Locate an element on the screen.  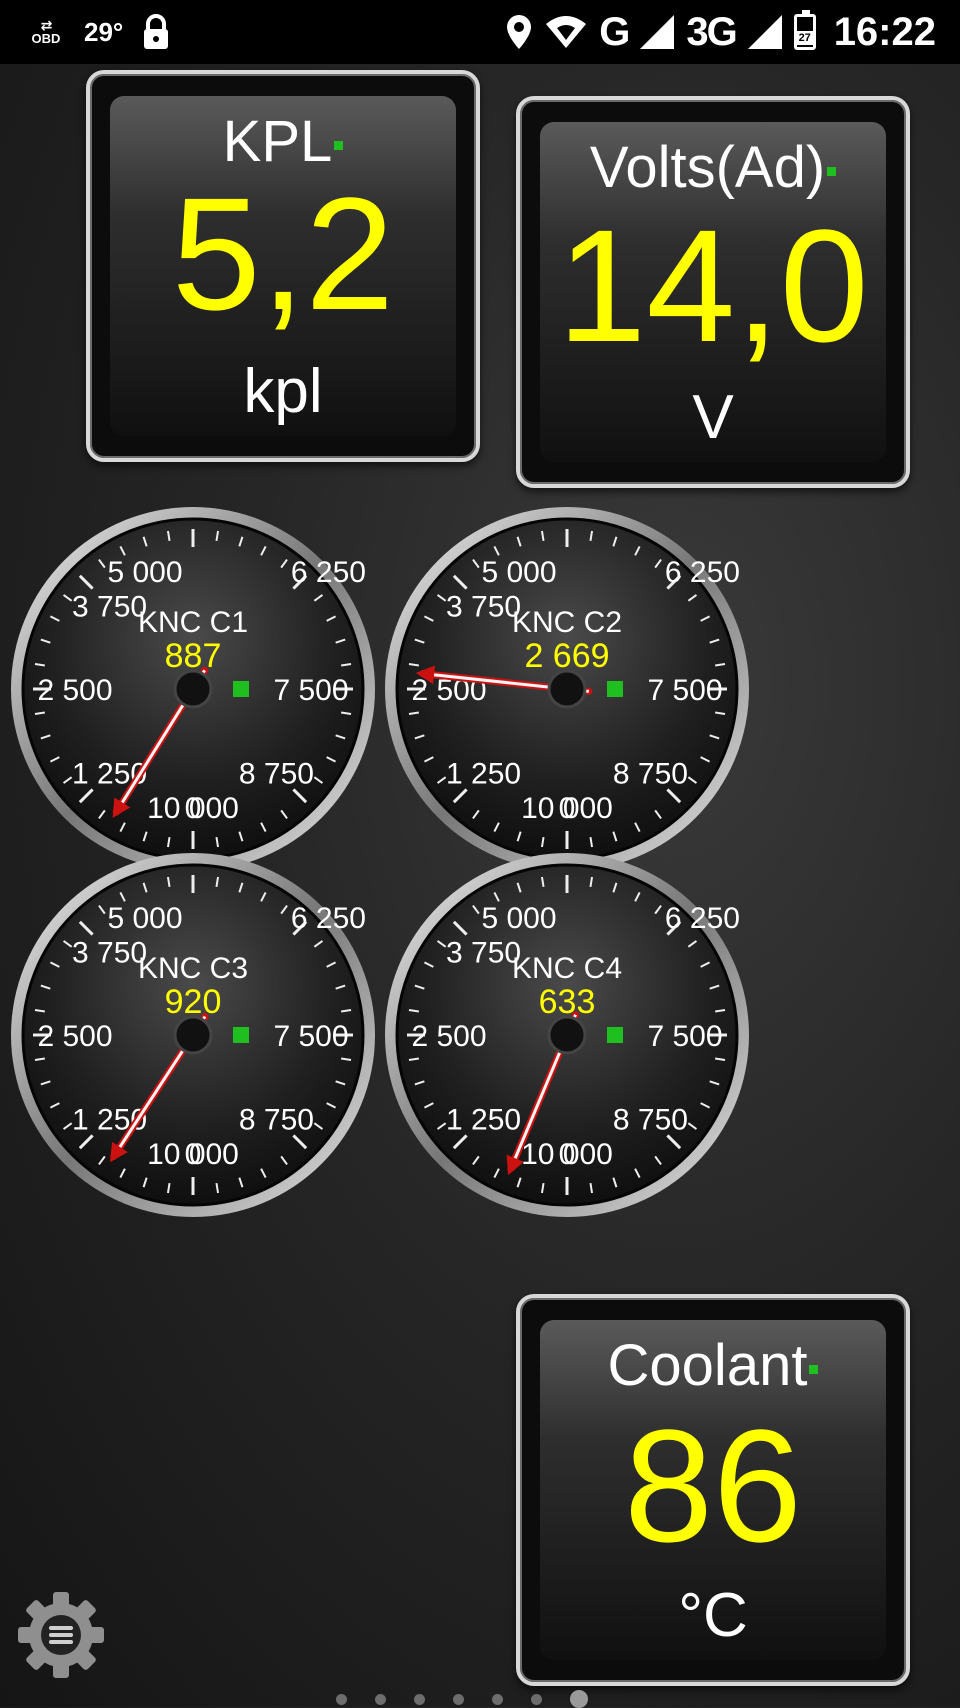
gauge-label: KNC C2 is located at coordinates (567, 622).